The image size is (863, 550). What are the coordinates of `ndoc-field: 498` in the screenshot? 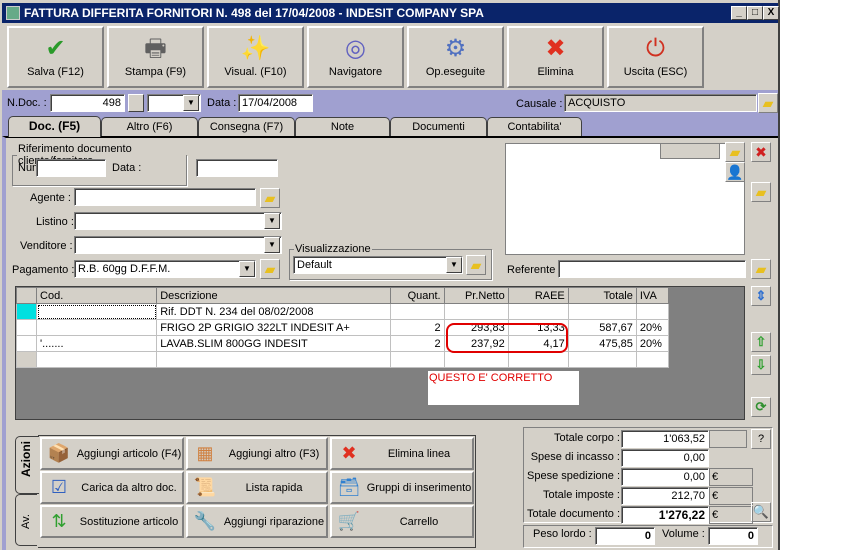 It's located at (87, 103).